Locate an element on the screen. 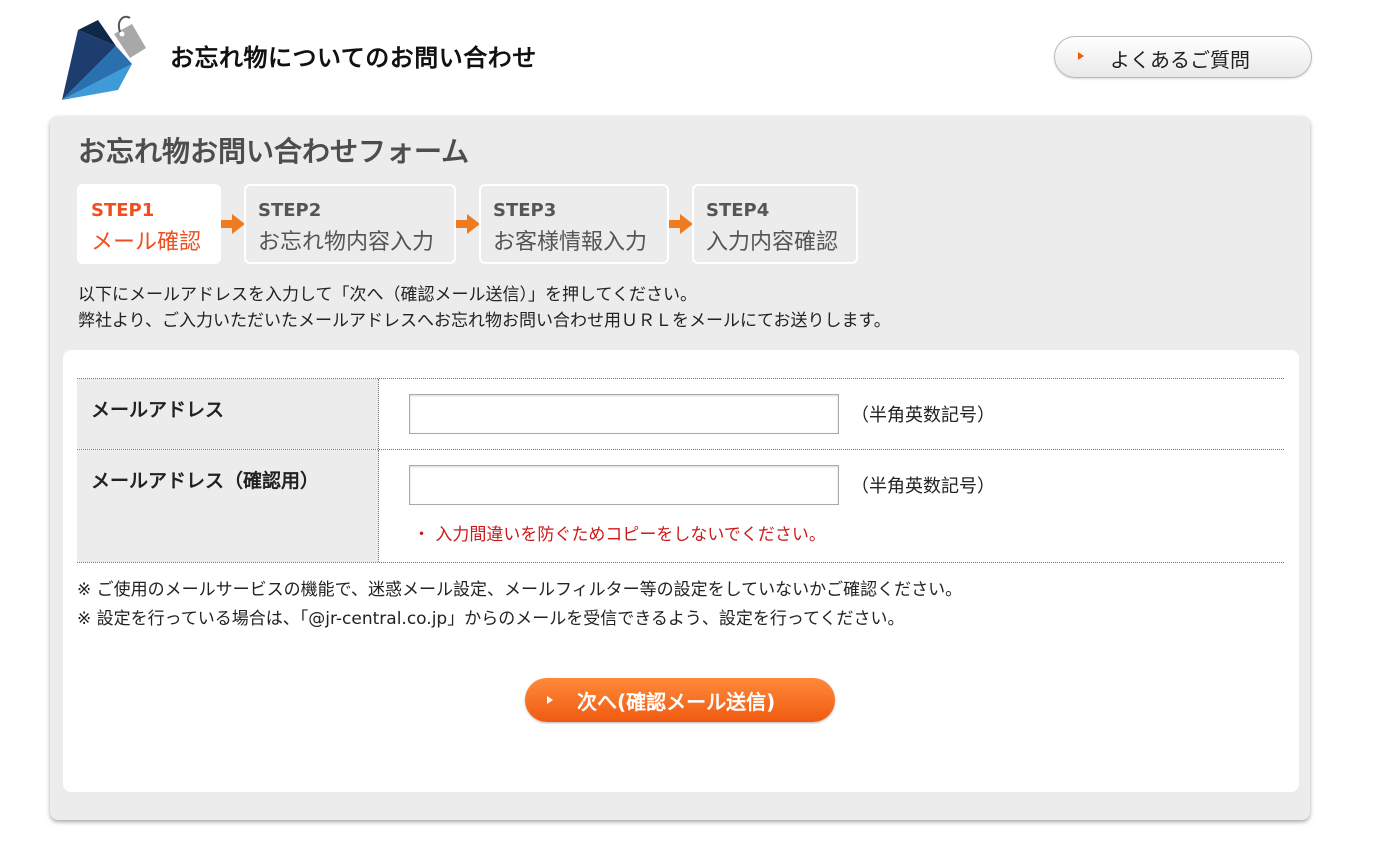  step-3: STEP3 お客様情報入力 is located at coordinates (574, 224).